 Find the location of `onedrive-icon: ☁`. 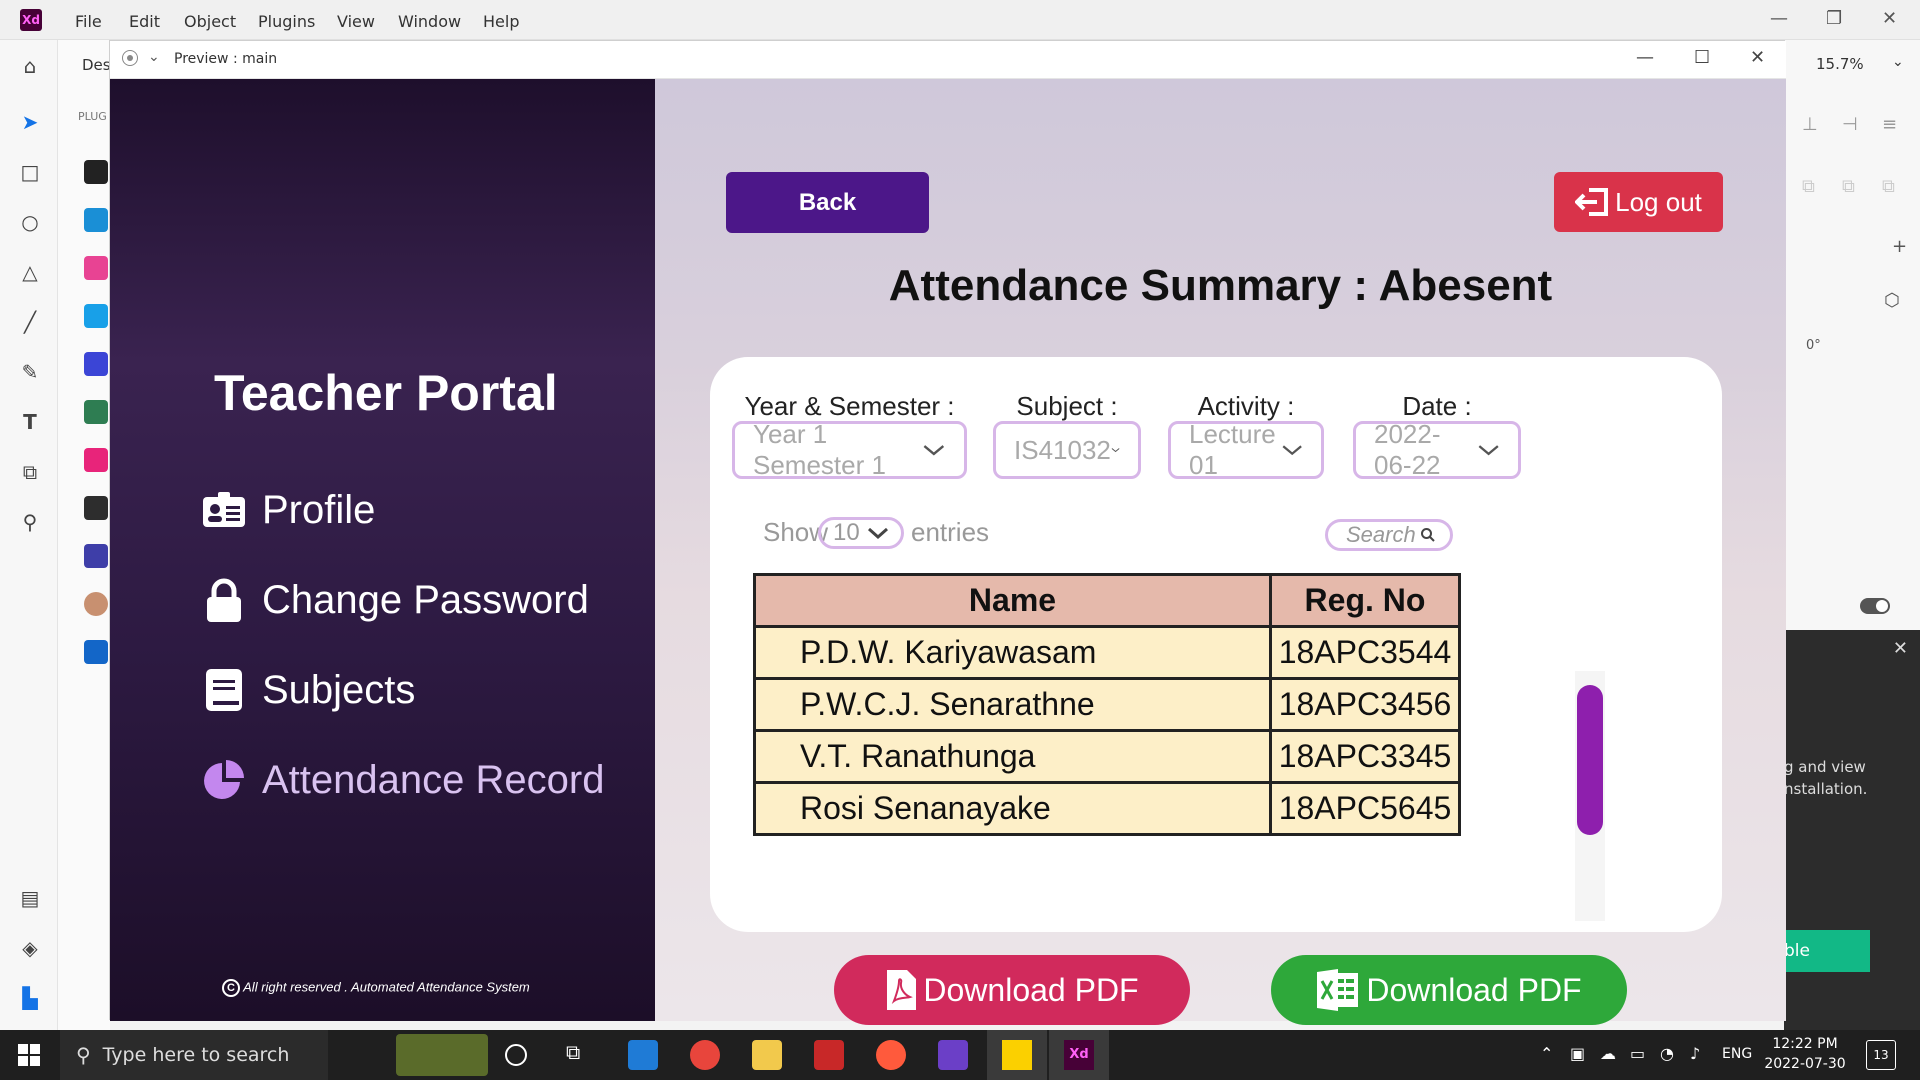

onedrive-icon: ☁ is located at coordinates (1608, 1053).